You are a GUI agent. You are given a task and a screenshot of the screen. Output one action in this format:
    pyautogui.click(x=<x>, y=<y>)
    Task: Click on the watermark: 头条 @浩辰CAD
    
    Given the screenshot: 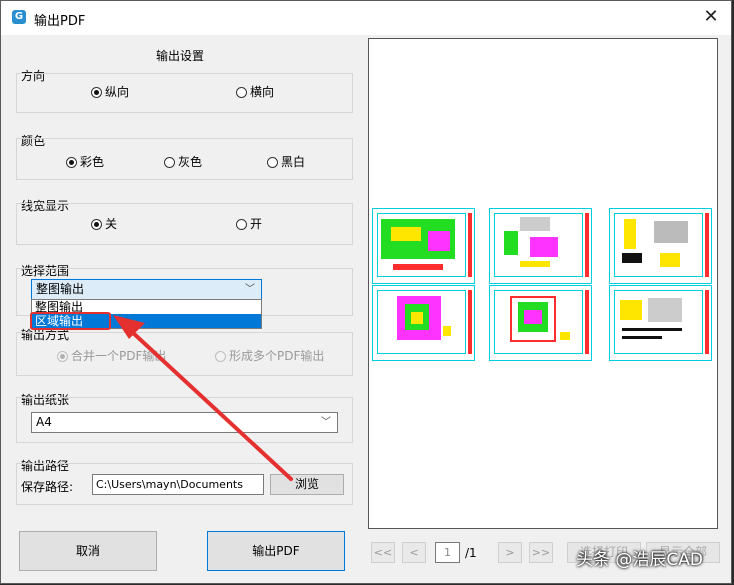 What is the action you would take?
    pyautogui.click(x=639, y=560)
    